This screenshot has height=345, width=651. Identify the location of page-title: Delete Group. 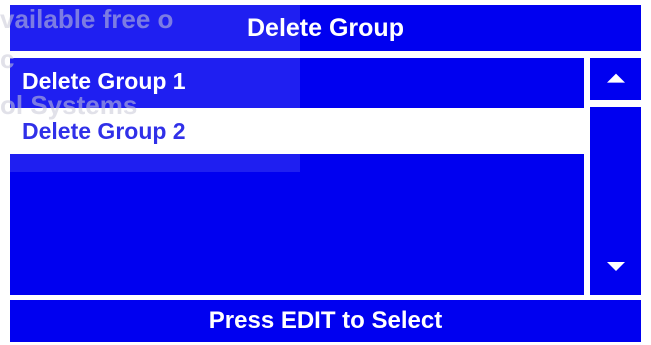
(325, 27).